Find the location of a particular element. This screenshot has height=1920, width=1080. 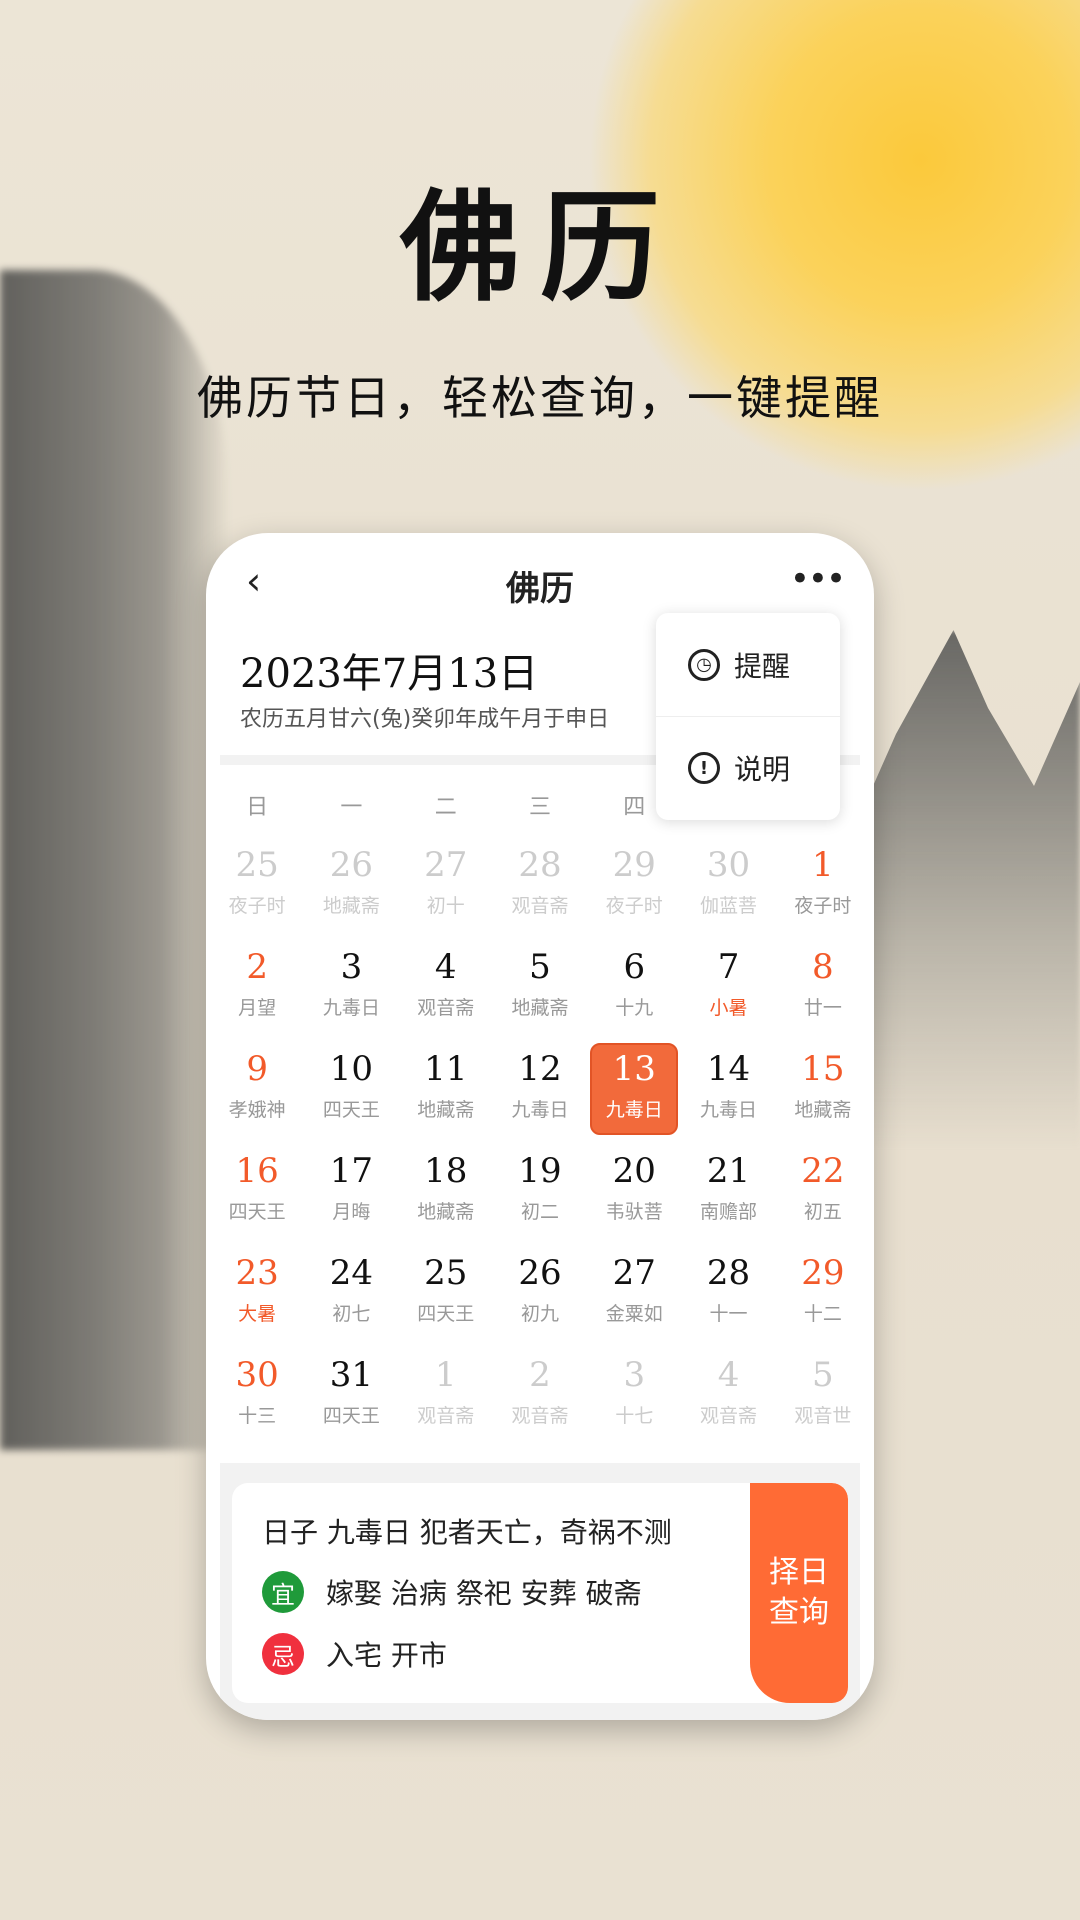

calendar-day: 25 夜子时 is located at coordinates (257, 884).